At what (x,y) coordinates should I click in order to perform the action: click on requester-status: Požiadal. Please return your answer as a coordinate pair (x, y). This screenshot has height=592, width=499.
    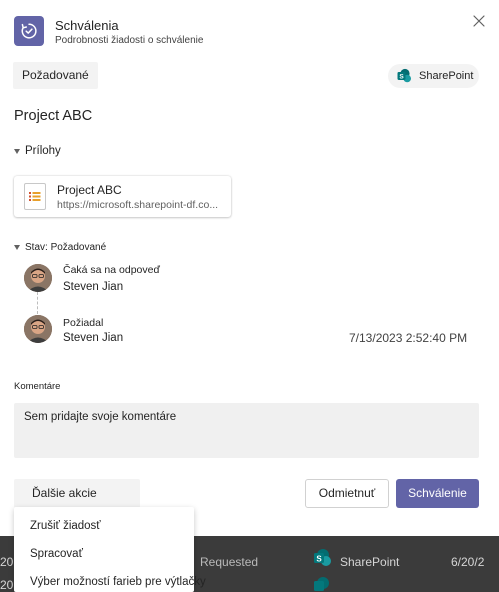
    Looking at the image, I should click on (83, 323).